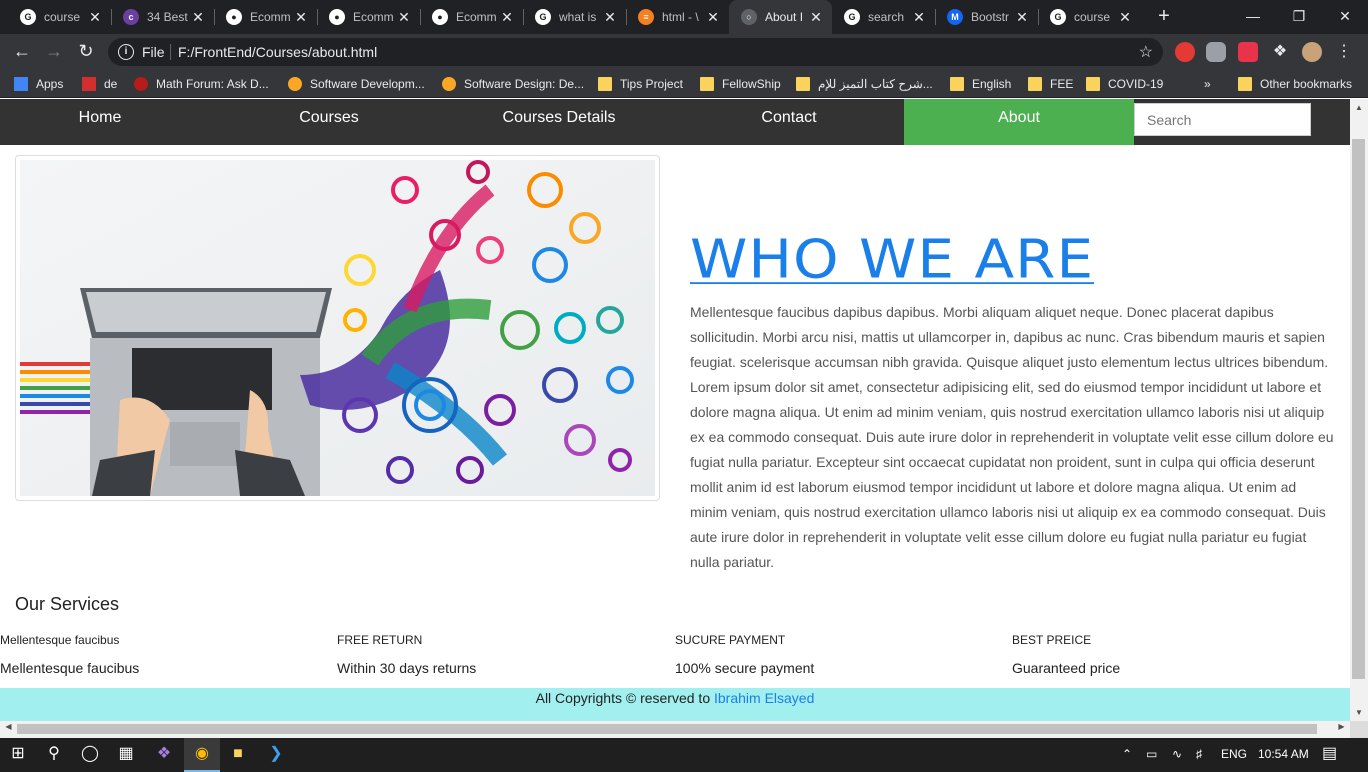 This screenshot has width=1368, height=772. Describe the element at coordinates (1341, 726) in the screenshot. I see `scroll-right-arrow-icon: ▶` at that location.